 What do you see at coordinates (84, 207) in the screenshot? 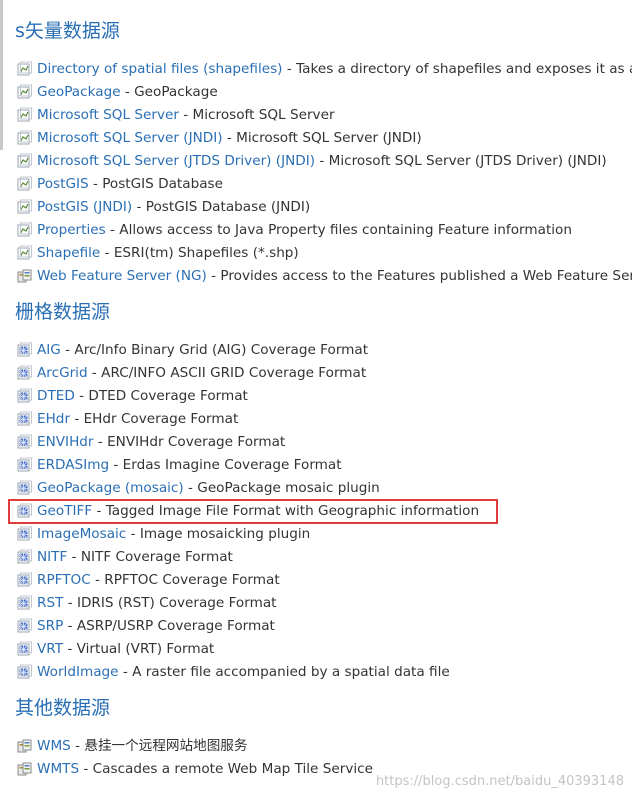
I see `store-link-postgis-jndi: PostGIS (JNDI)` at bounding box center [84, 207].